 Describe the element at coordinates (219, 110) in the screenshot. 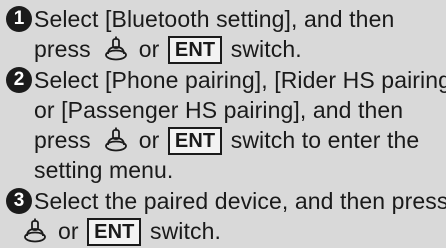

I see `step-2-line-2: or [Passenger HS pairing], and then` at that location.